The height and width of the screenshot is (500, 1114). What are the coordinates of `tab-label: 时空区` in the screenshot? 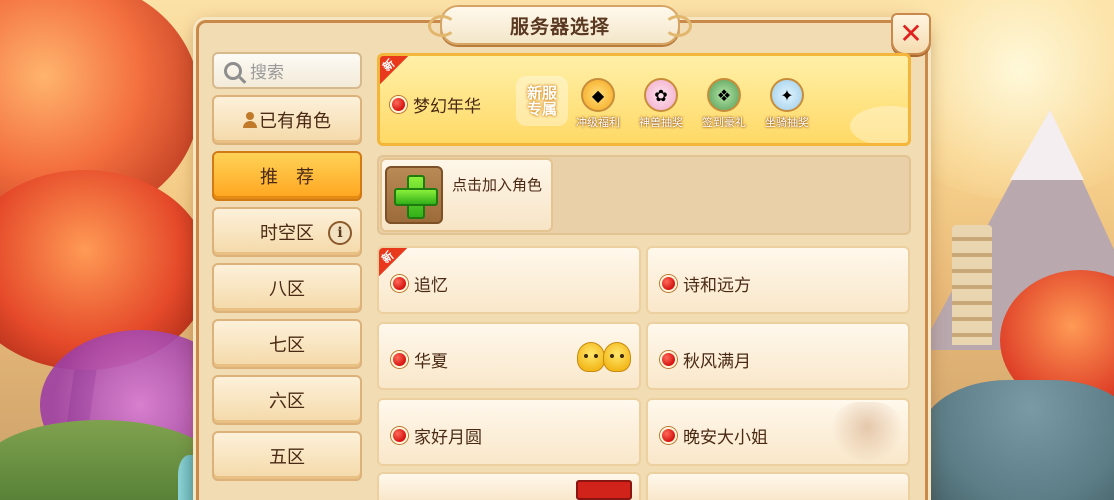 It's located at (287, 233).